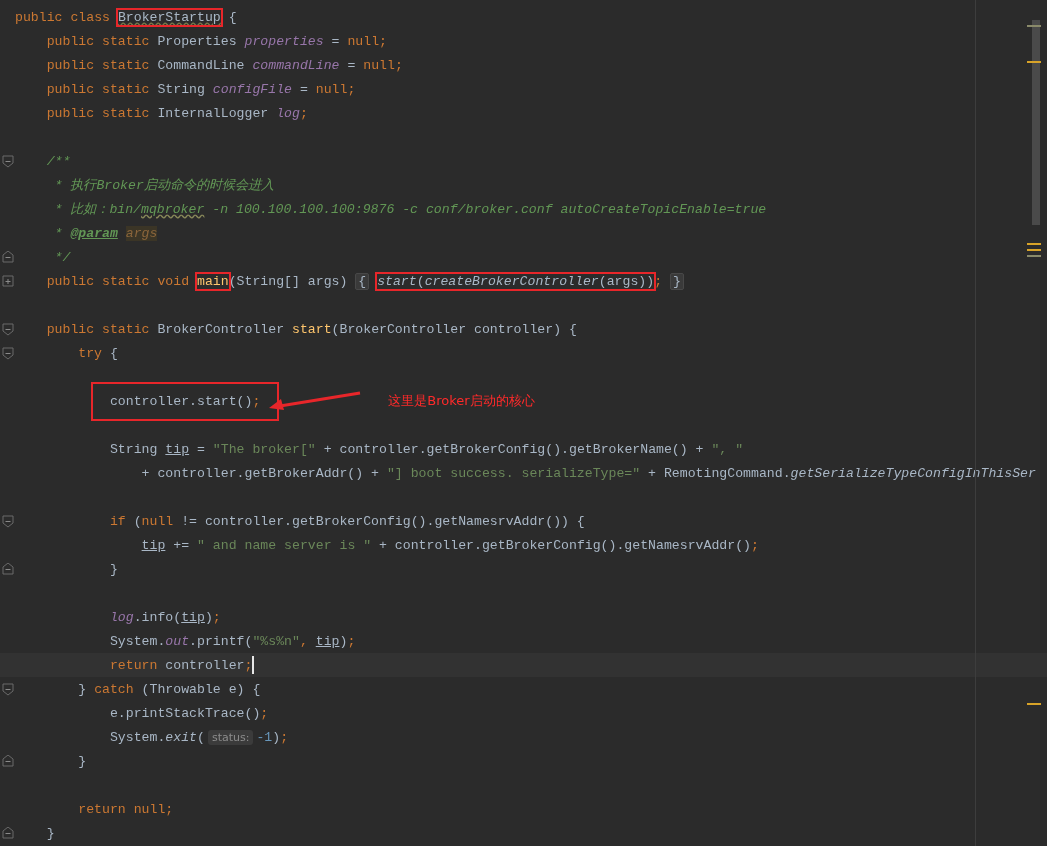 The width and height of the screenshot is (1047, 846). Describe the element at coordinates (189, 713) in the screenshot. I see `code-line: e.printStackTrace();` at that location.